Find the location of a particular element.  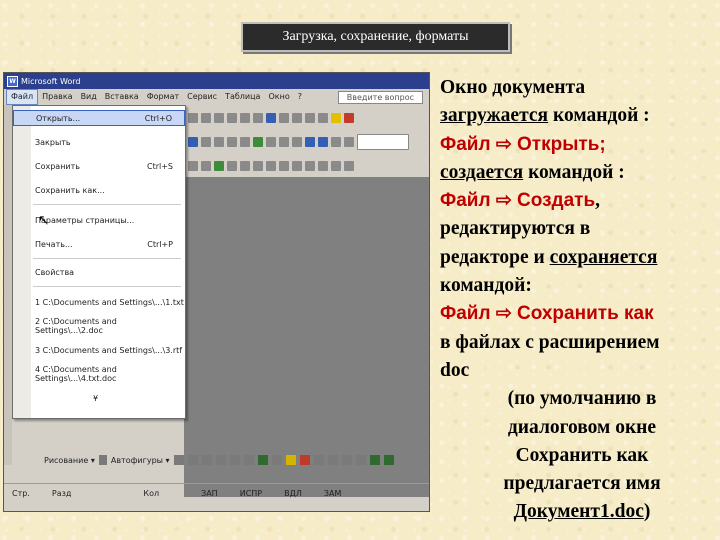

autoshapes-button: Автофигуры ▾ is located at coordinates (140, 460).